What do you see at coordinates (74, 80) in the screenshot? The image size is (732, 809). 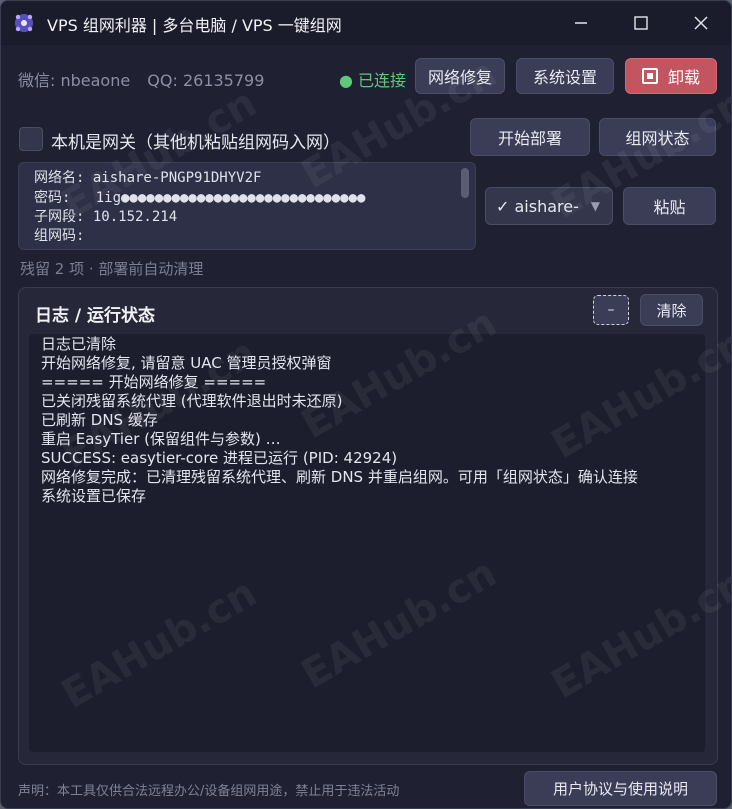 I see `wechat-contact: 微信: nbeaone` at bounding box center [74, 80].